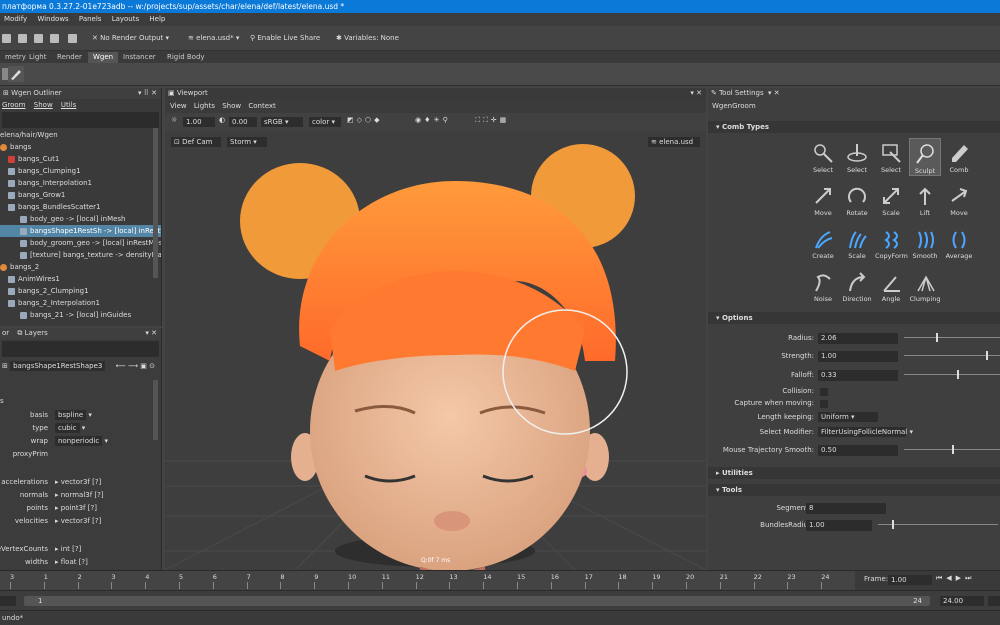 This screenshot has width=1000, height=625. What do you see at coordinates (891, 157) in the screenshot?
I see `tool-select-3: Select` at bounding box center [891, 157].